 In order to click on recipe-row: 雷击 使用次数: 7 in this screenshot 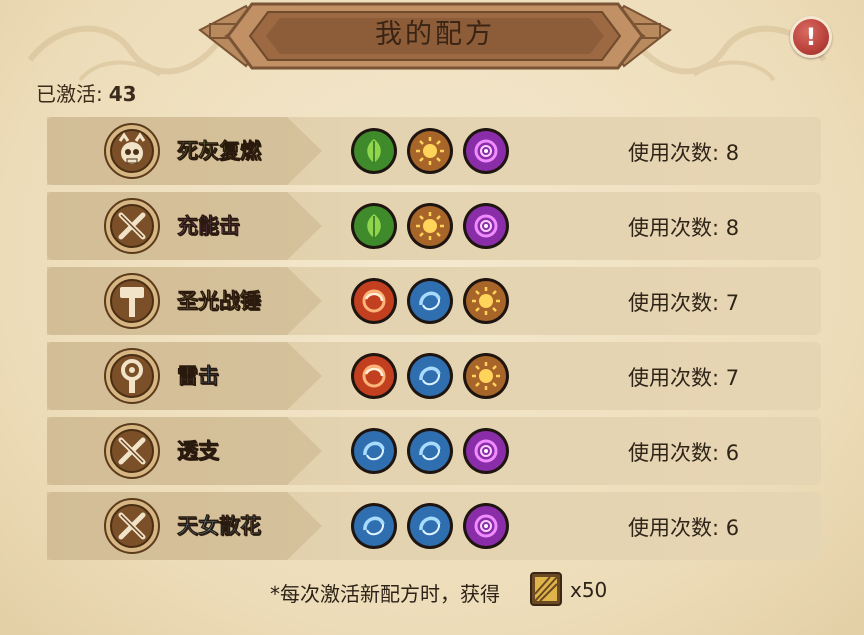, I will do `click(434, 376)`.